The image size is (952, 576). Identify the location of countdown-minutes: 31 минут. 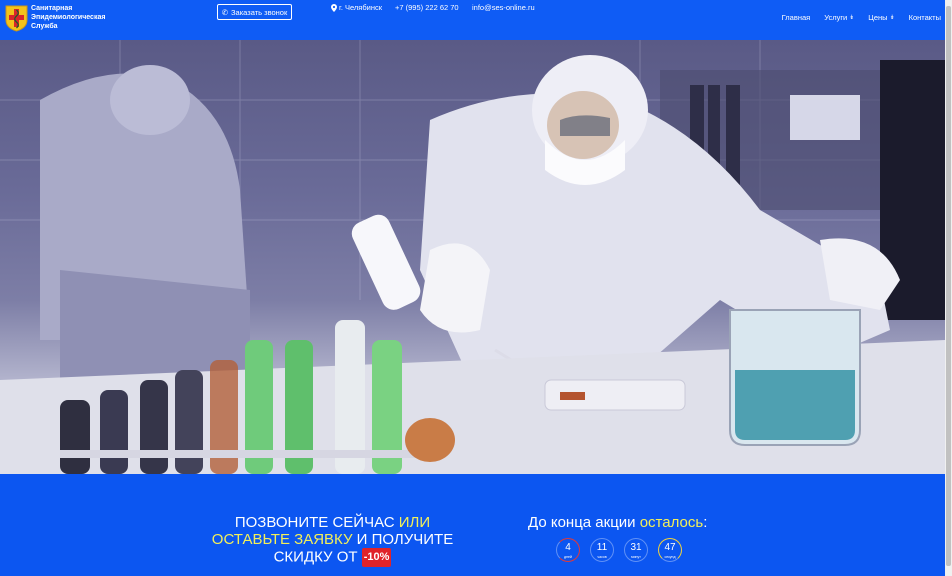
(636, 550).